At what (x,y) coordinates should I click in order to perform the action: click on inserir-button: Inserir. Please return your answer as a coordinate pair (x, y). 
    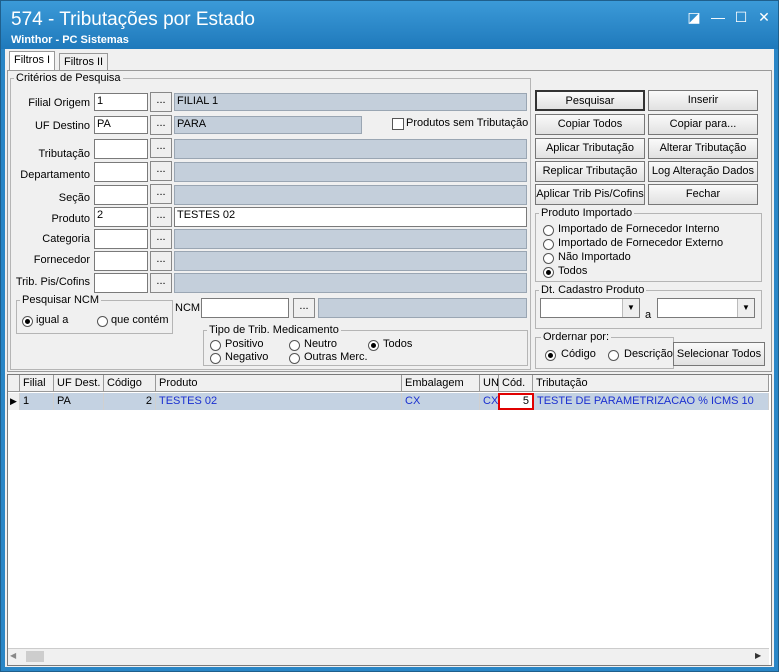
    Looking at the image, I should click on (703, 100).